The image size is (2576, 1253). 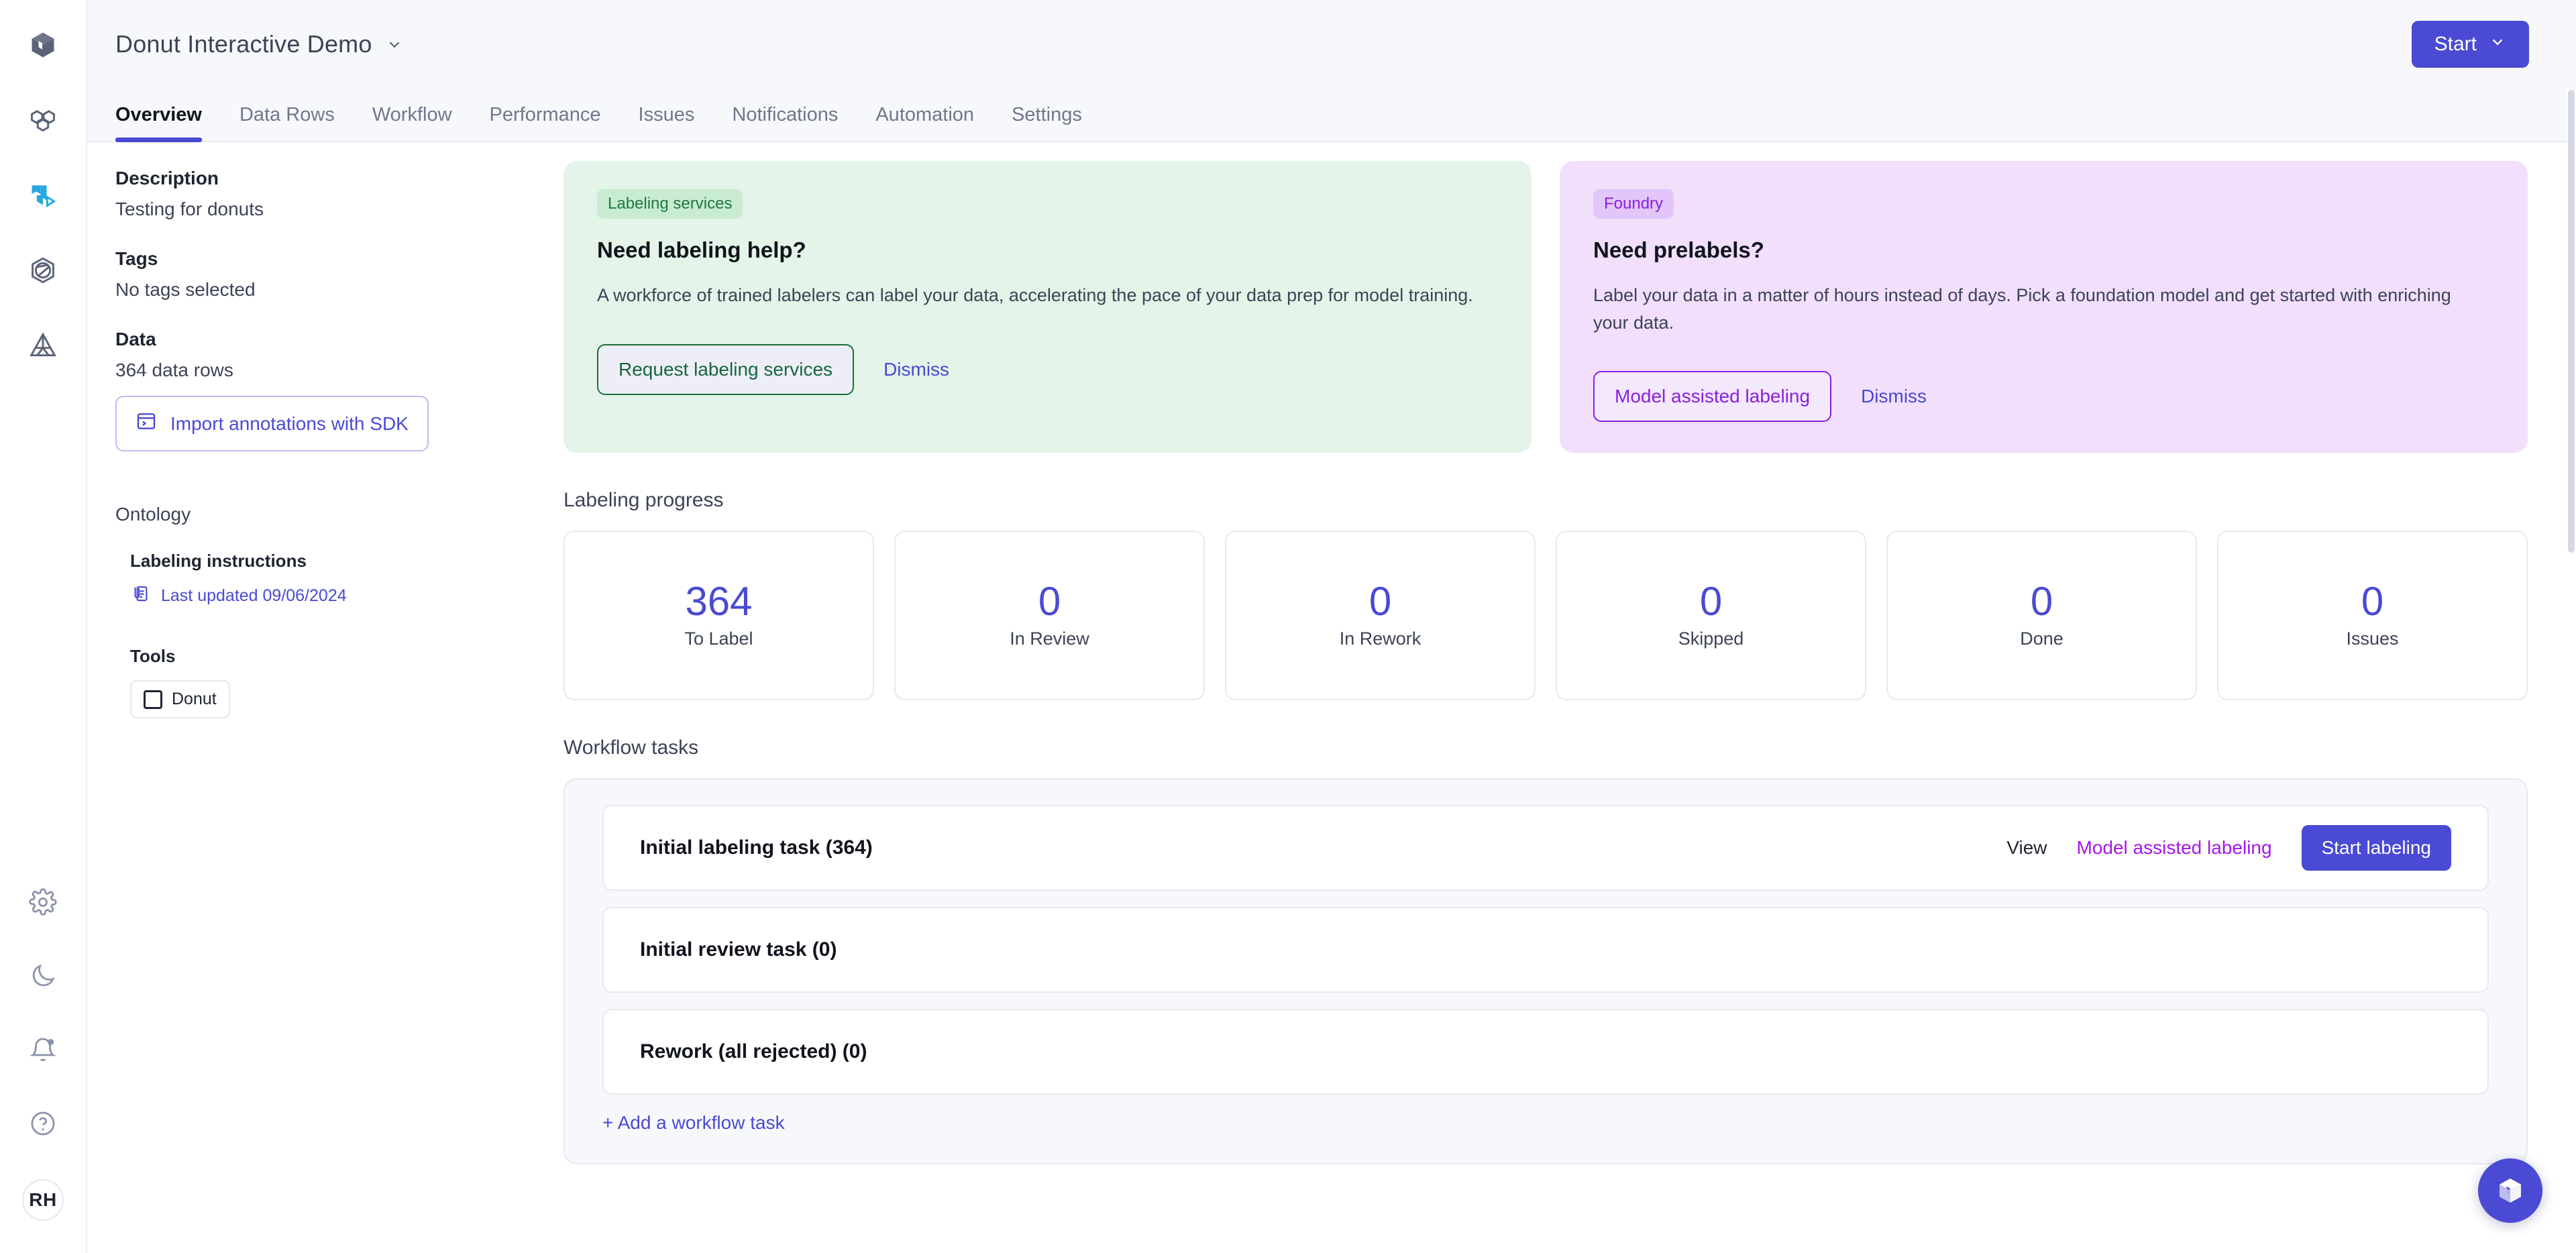 I want to click on start-button: Start, so click(x=2470, y=44).